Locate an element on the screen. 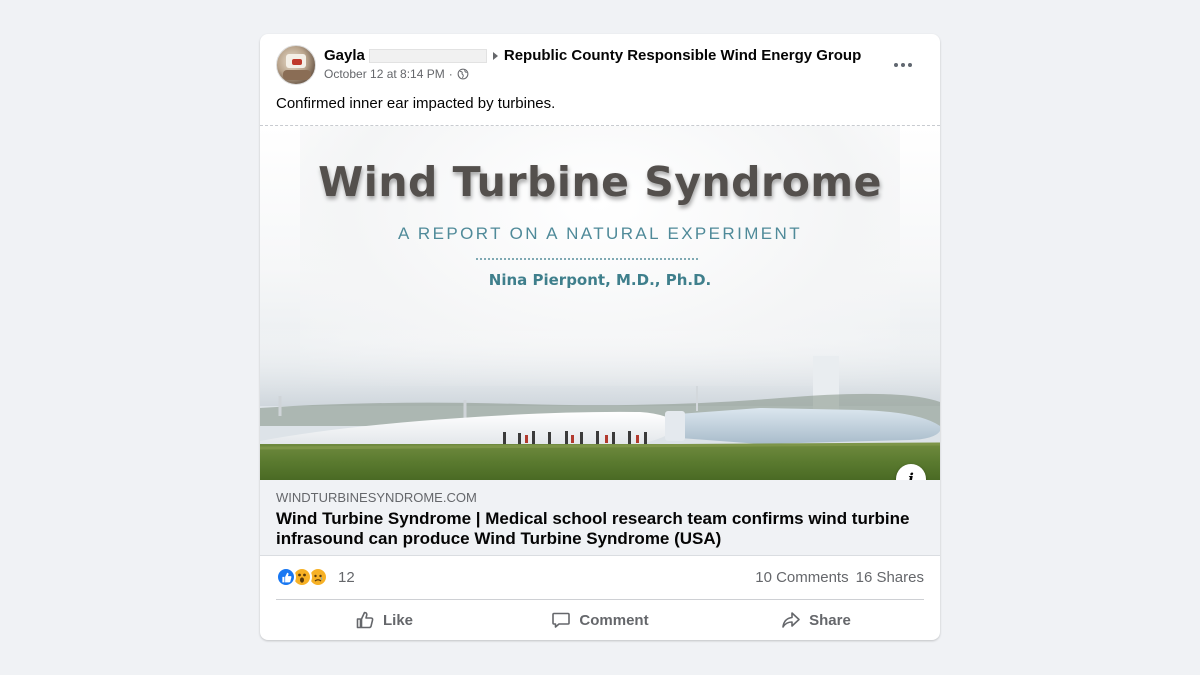 The width and height of the screenshot is (1200, 675). comment-button: Comment is located at coordinates (600, 620).